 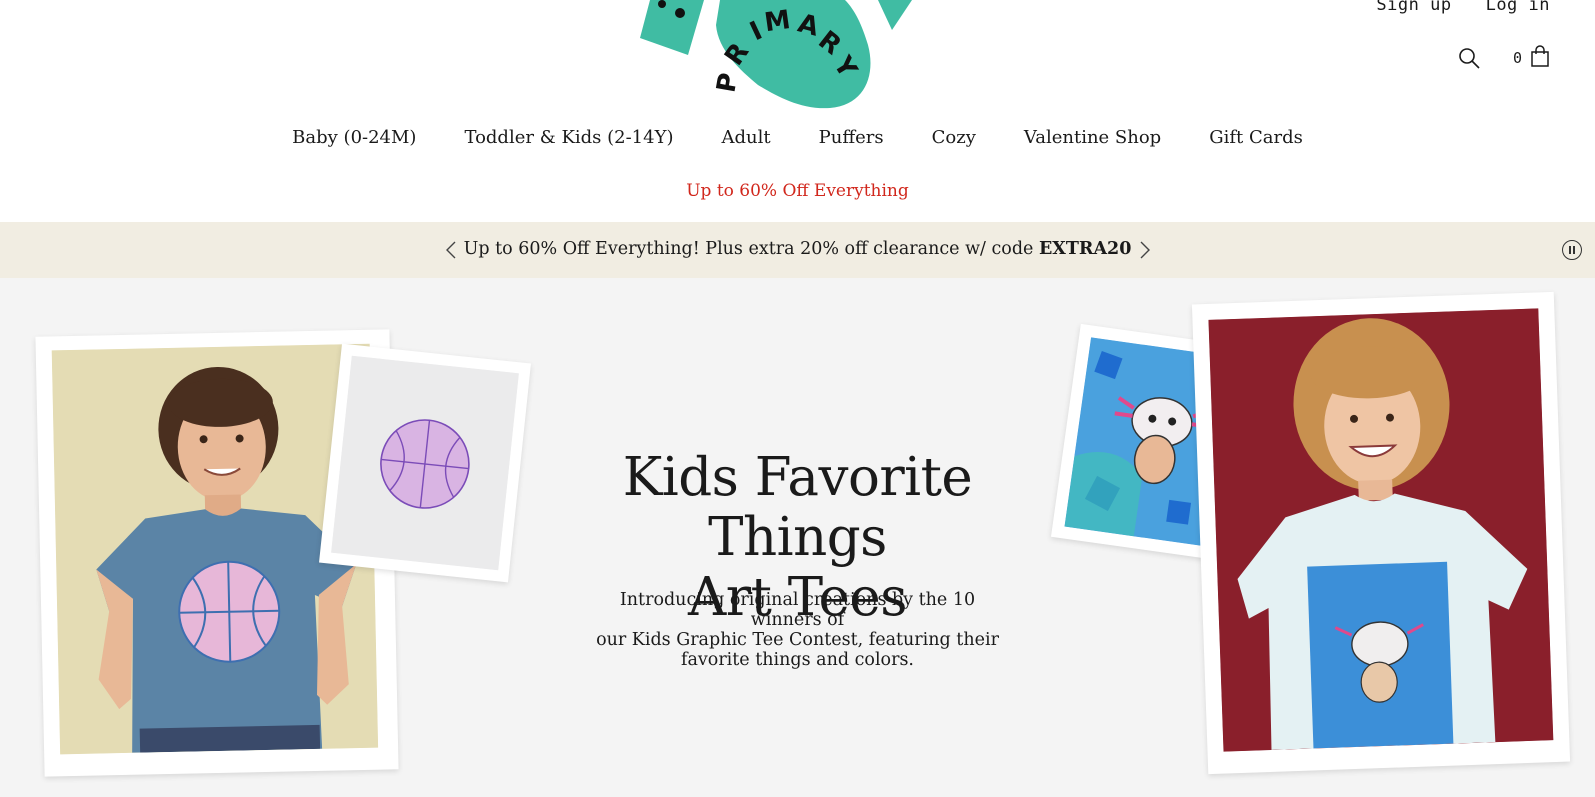 What do you see at coordinates (1572, 250) in the screenshot?
I see `pause-icon` at bounding box center [1572, 250].